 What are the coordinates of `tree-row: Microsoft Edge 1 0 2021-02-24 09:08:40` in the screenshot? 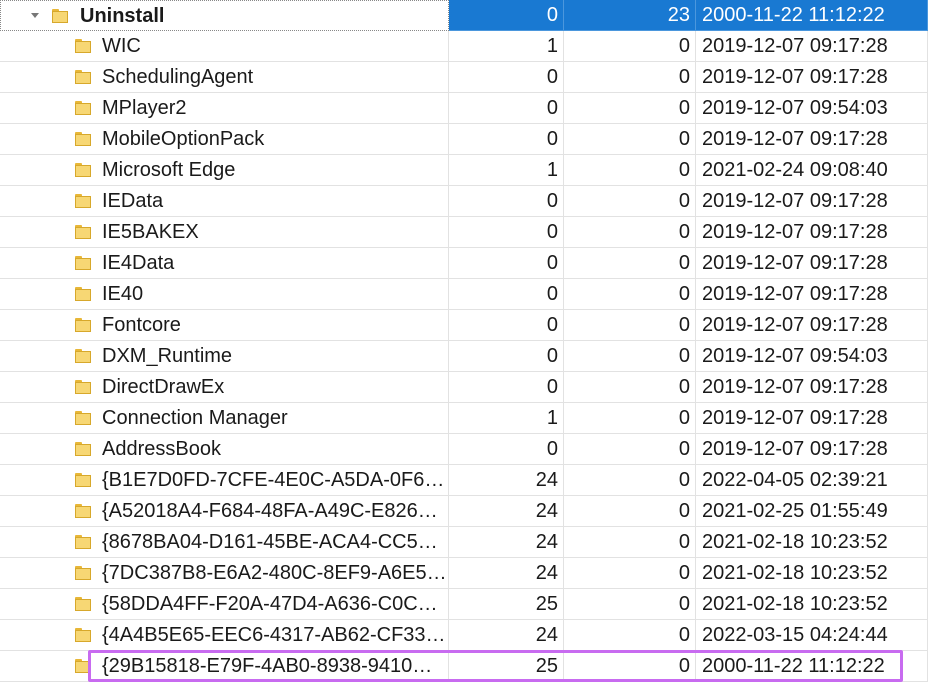 It's located at (474, 170).